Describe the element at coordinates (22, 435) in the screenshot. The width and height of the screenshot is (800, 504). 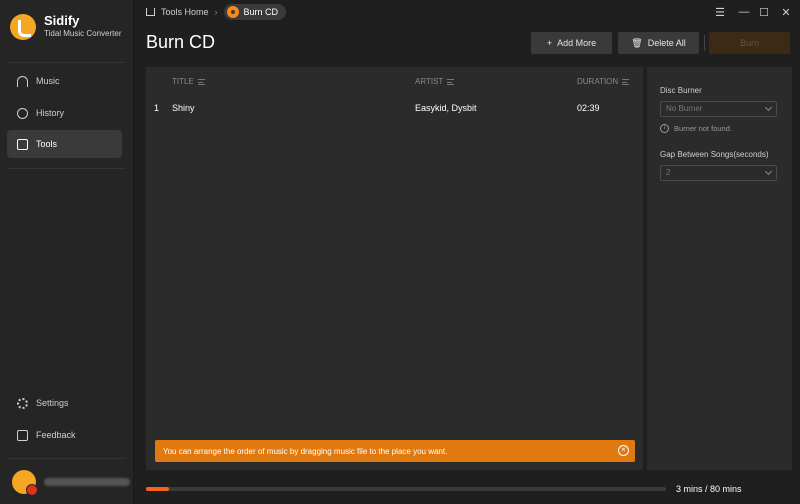
I see `mail-icon` at that location.